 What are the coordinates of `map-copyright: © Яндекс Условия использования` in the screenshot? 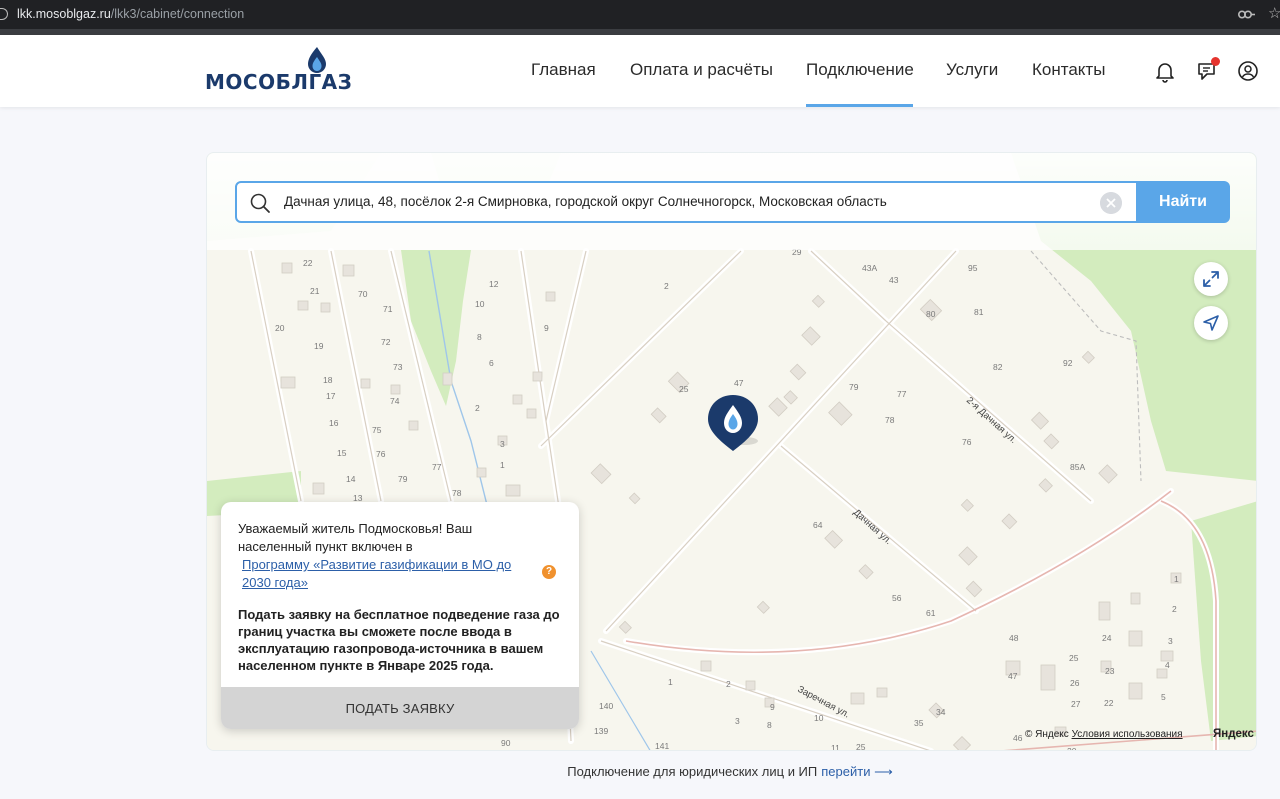 It's located at (1104, 734).